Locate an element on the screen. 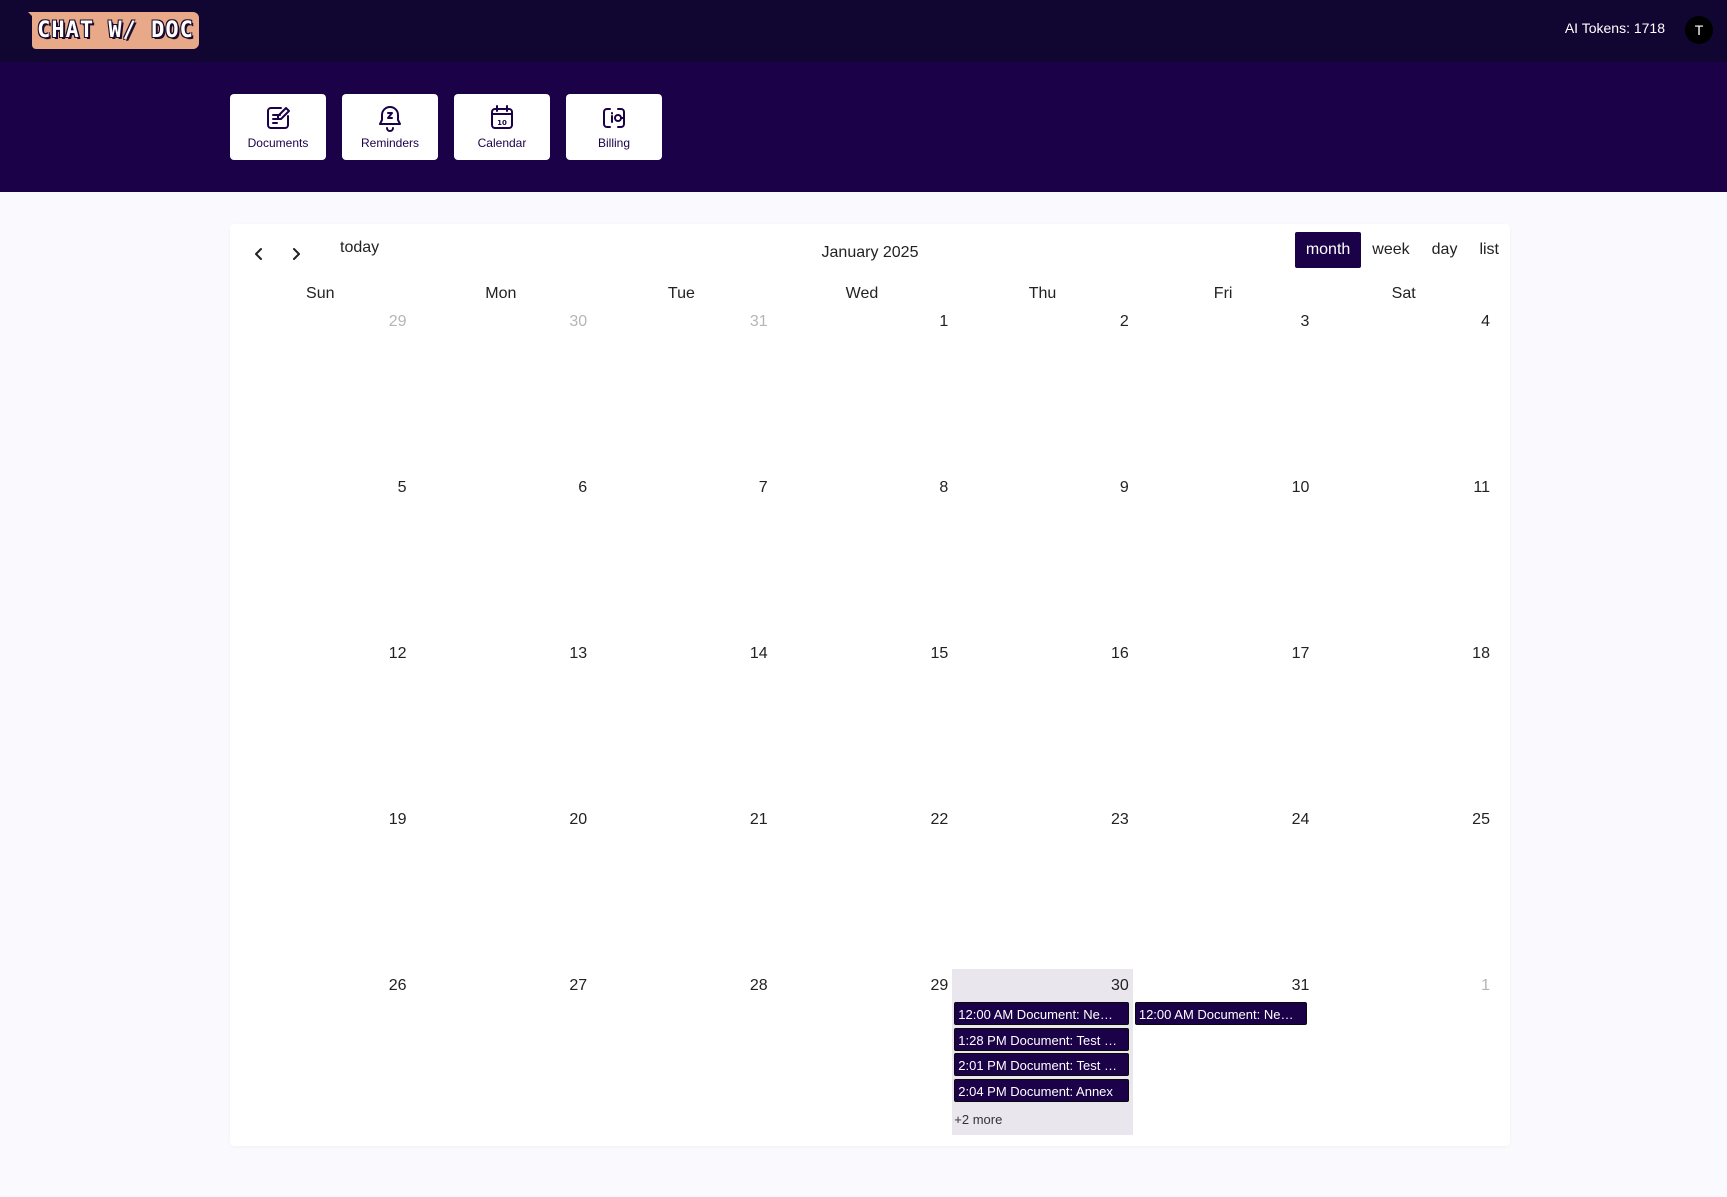 This screenshot has height=1197, width=1727. more-events-link: +2 more is located at coordinates (978, 1119).